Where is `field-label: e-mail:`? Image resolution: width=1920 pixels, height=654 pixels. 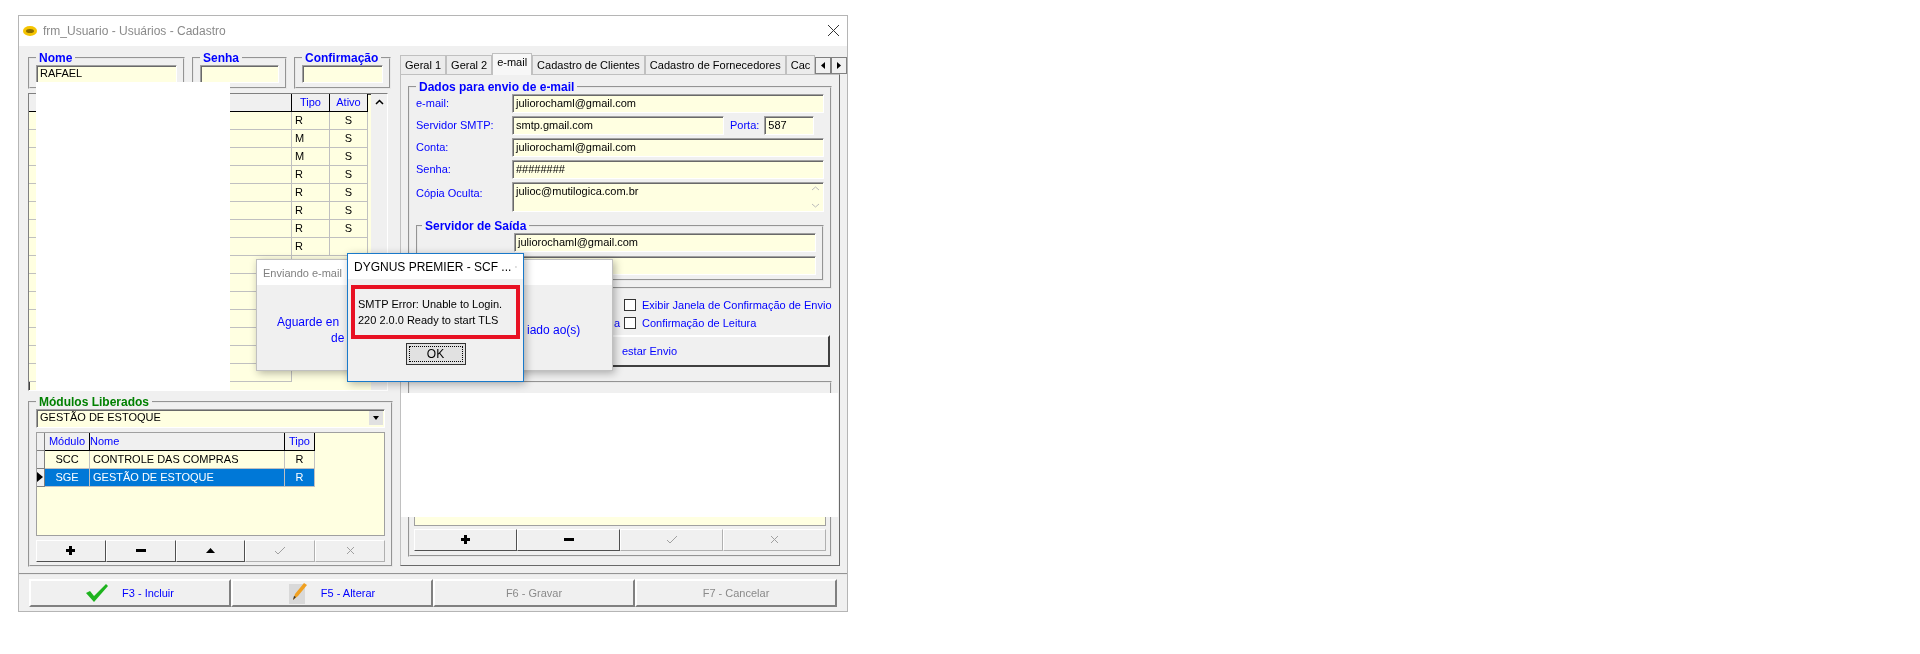
field-label: e-mail: is located at coordinates (433, 103).